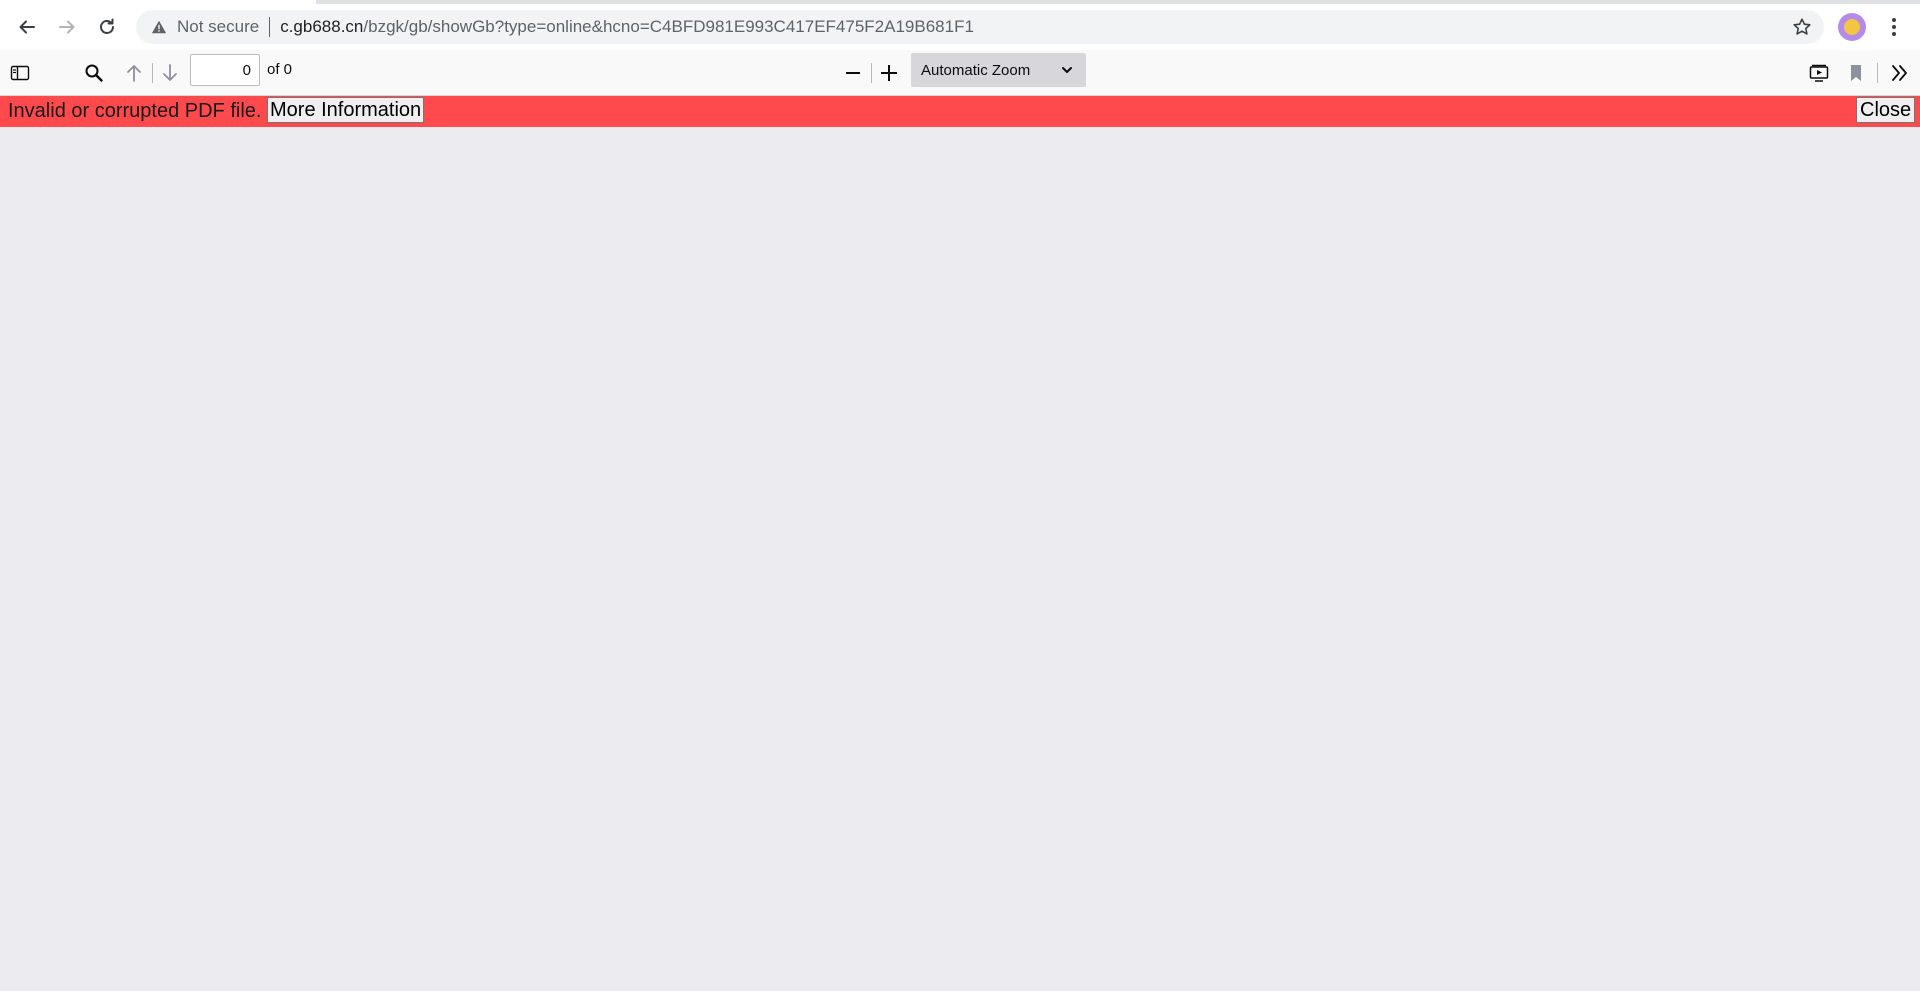 The height and width of the screenshot is (991, 1920). What do you see at coordinates (270, 27) in the screenshot?
I see `security-divider` at bounding box center [270, 27].